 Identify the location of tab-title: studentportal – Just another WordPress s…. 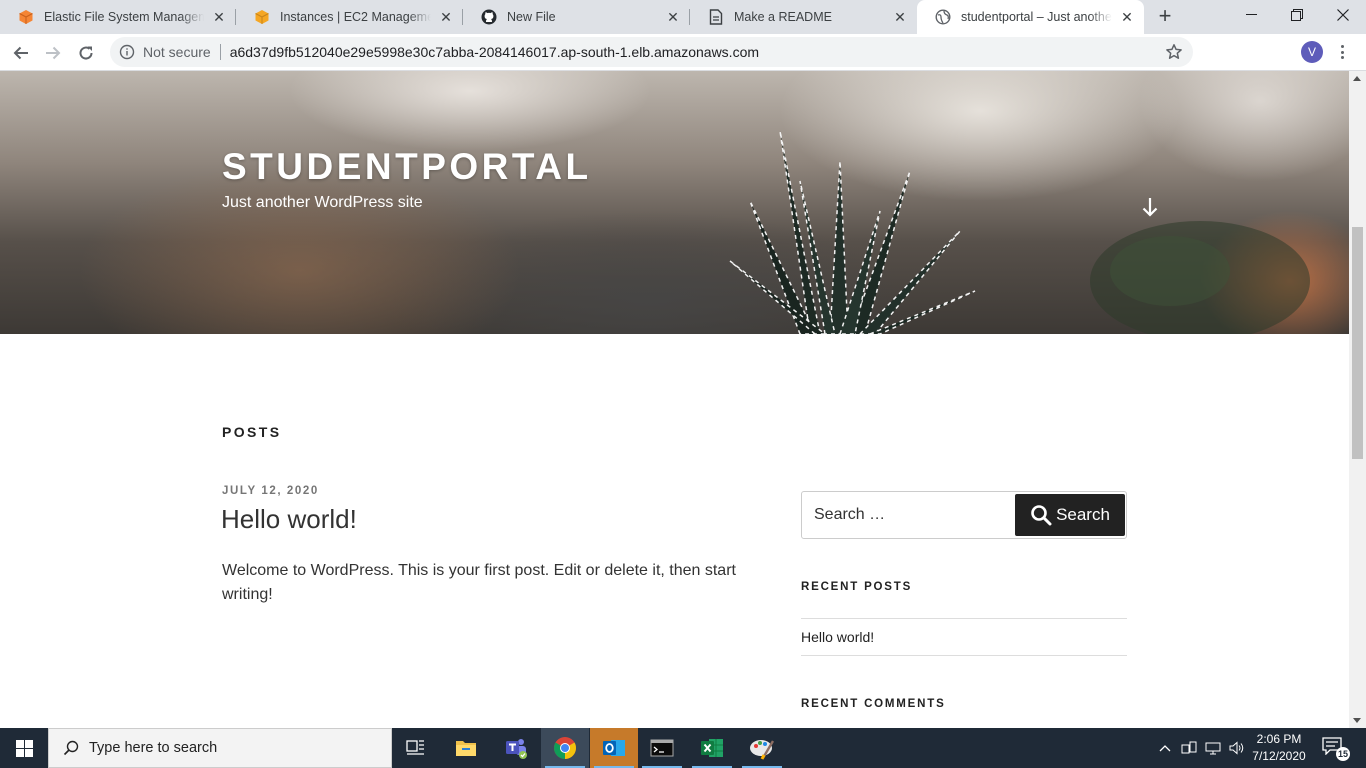
(1036, 17).